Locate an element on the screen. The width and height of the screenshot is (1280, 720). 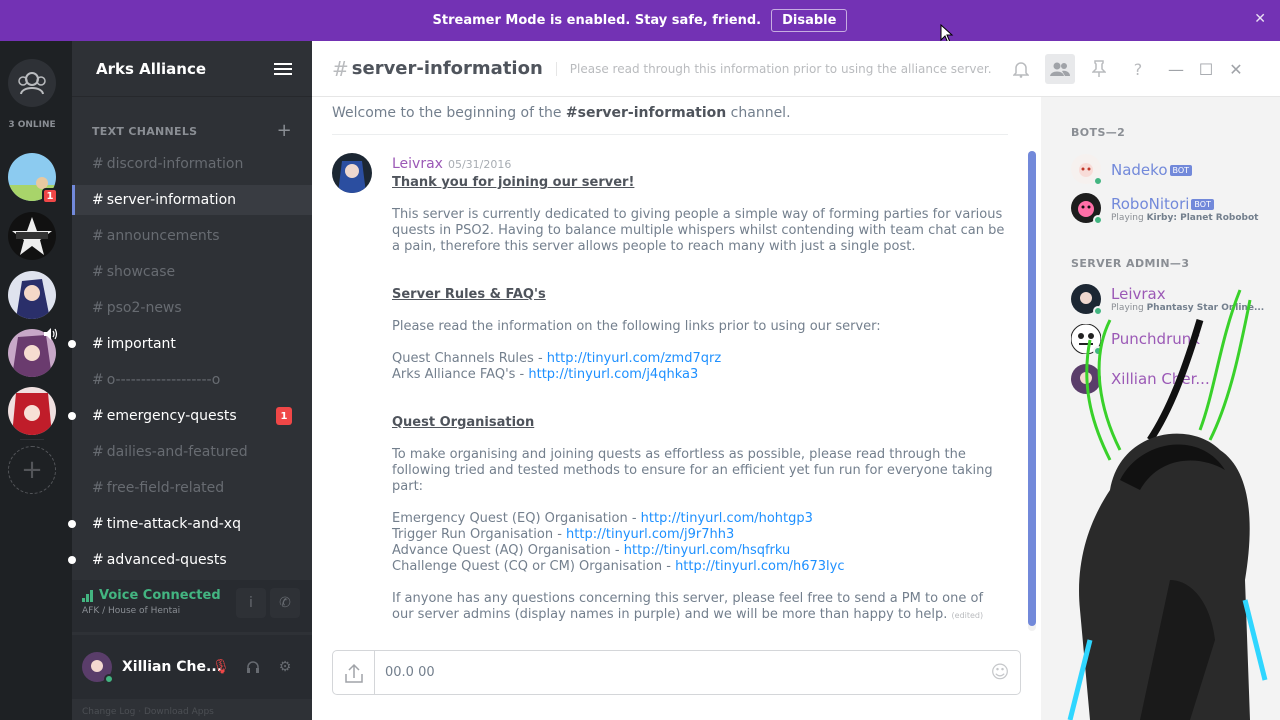
online-status-dot is located at coordinates (1098, 311).